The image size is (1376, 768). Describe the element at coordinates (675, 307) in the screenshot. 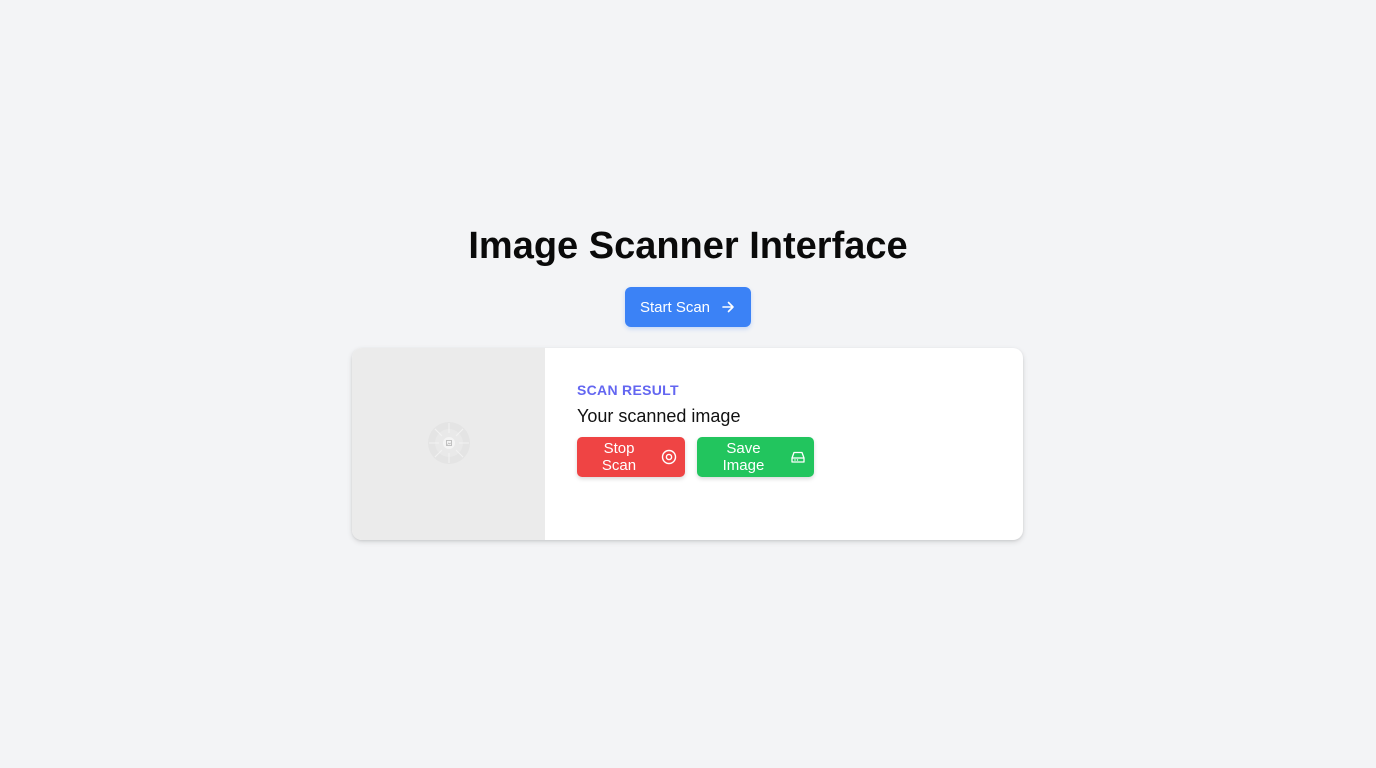

I see `start-scan-label: Start Scan` at that location.